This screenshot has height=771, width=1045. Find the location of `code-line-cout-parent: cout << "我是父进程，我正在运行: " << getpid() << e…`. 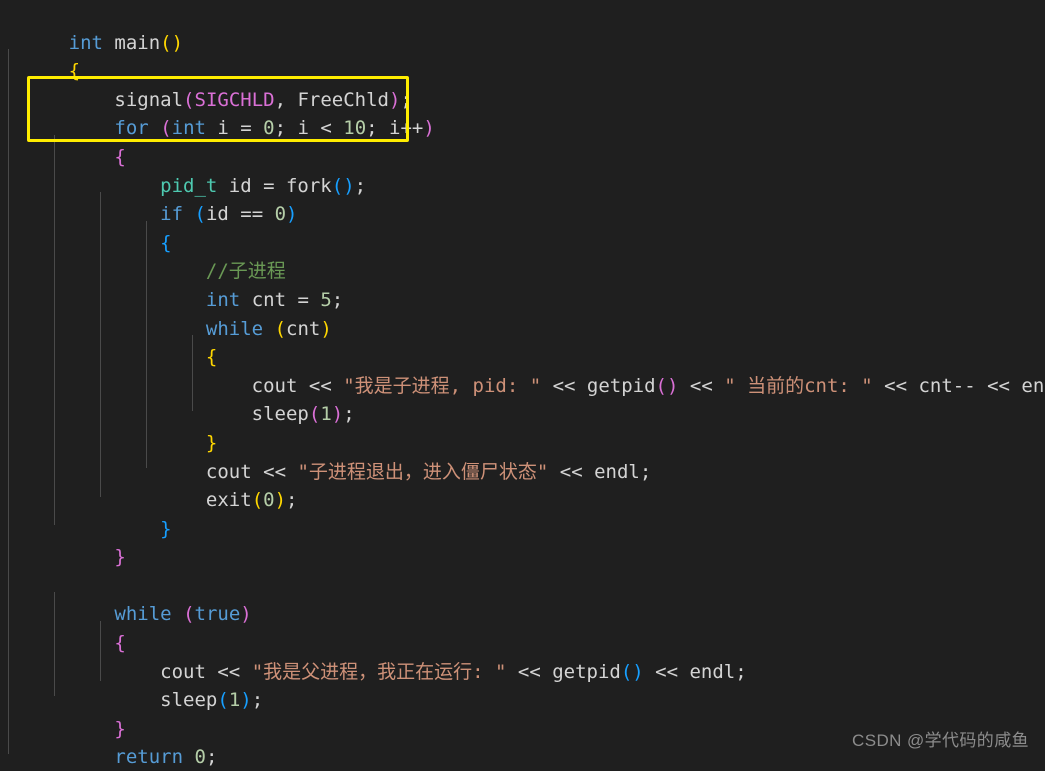

code-line-cout-parent: cout << "我是父进程，我正在运行: " << getpid() << e… is located at coordinates (522, 656).